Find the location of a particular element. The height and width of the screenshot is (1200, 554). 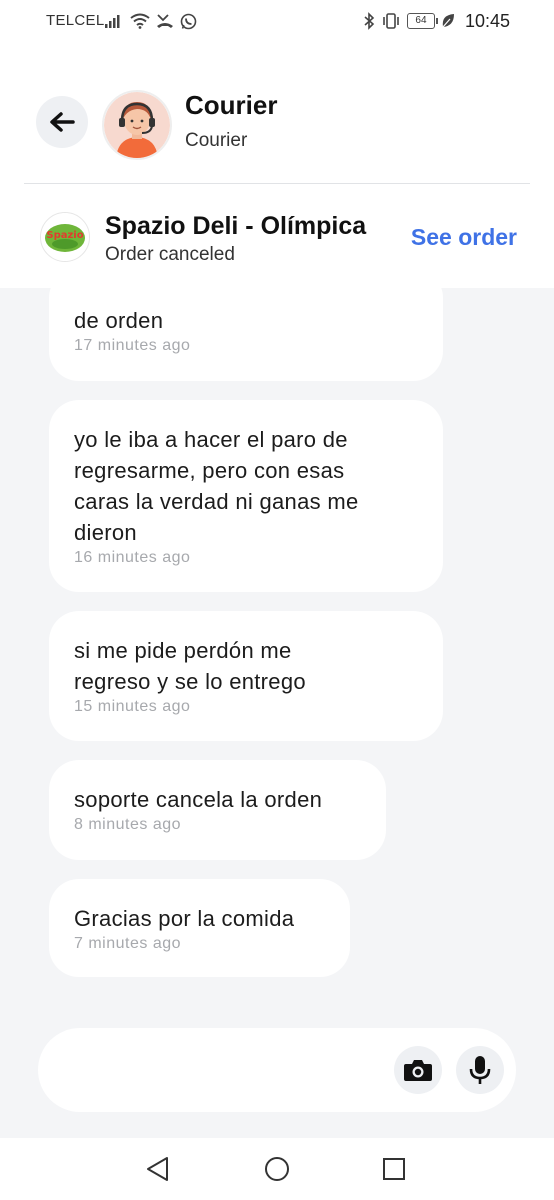

courier-avatar is located at coordinates (137, 125).